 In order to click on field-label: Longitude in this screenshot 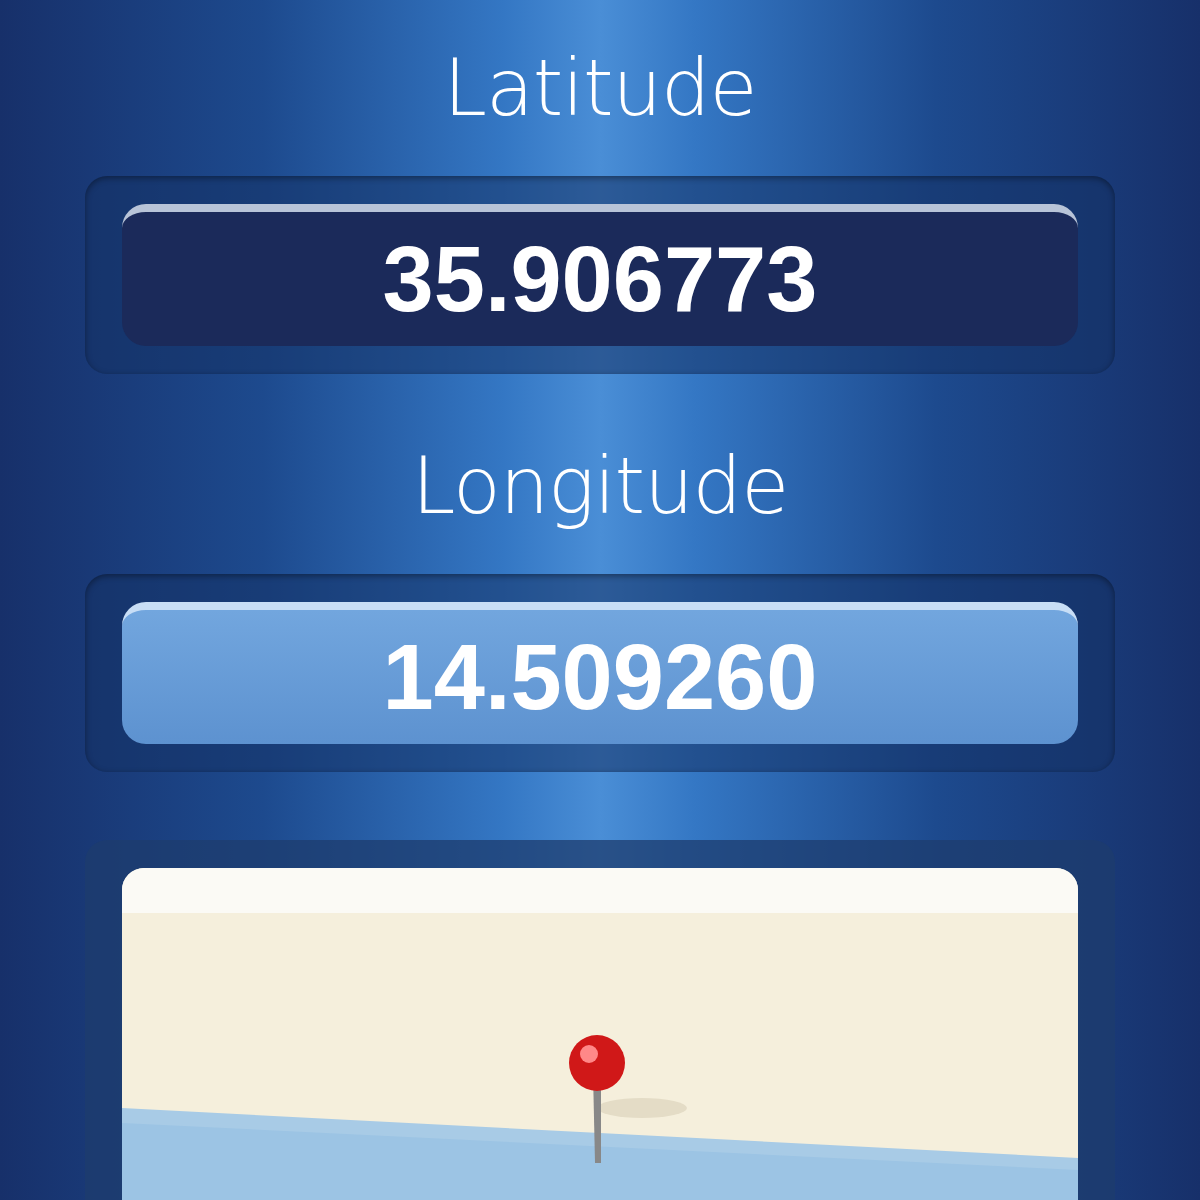, I will do `click(600, 486)`.